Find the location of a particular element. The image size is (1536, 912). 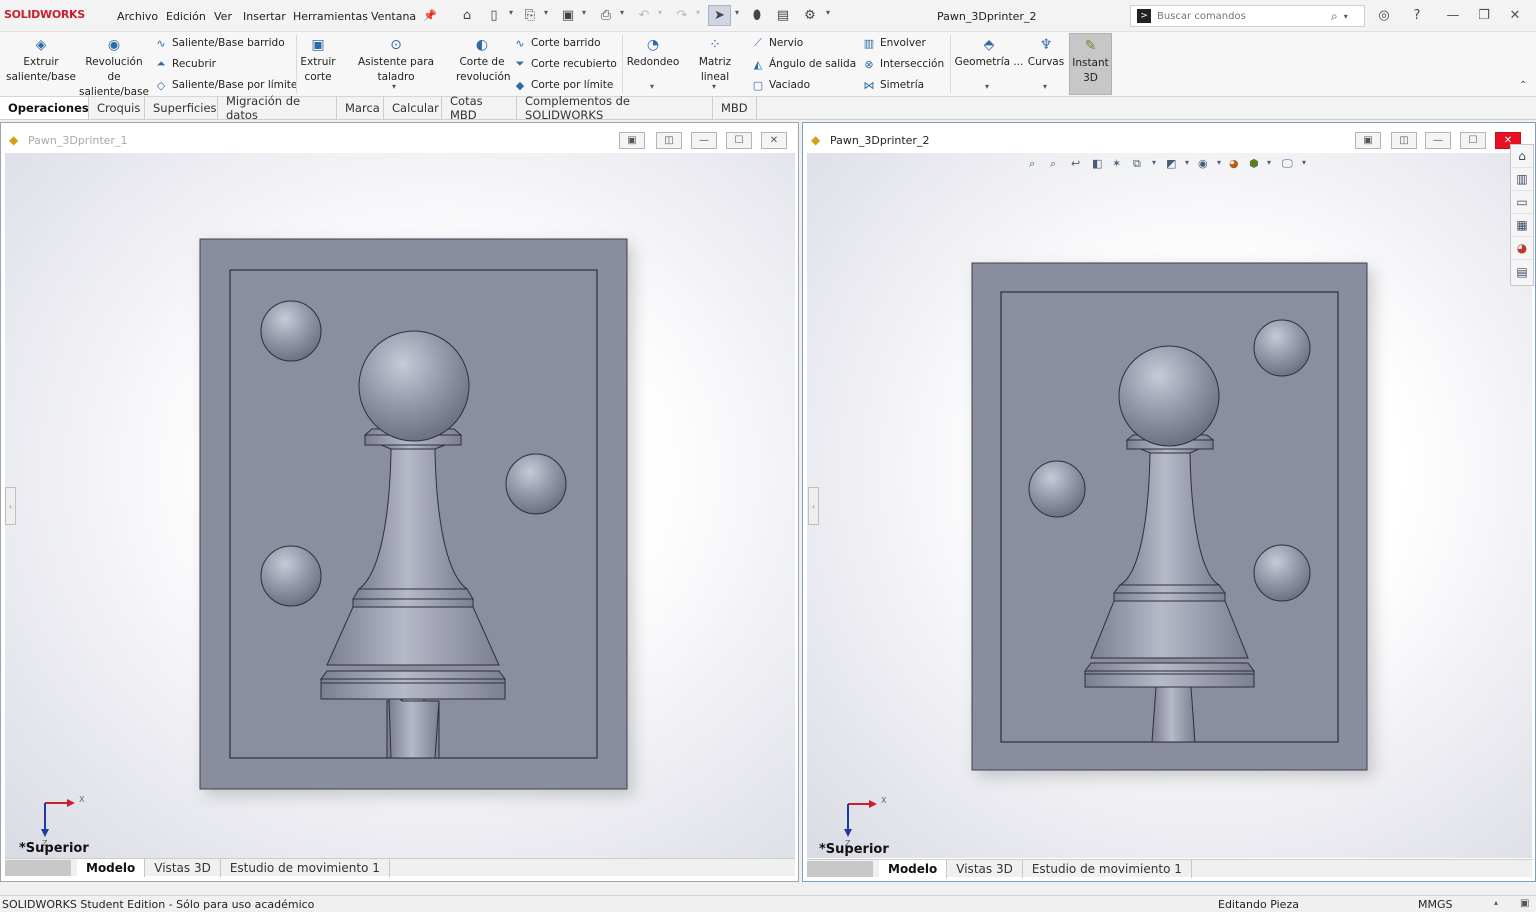

search-input is located at coordinates (1242, 16).